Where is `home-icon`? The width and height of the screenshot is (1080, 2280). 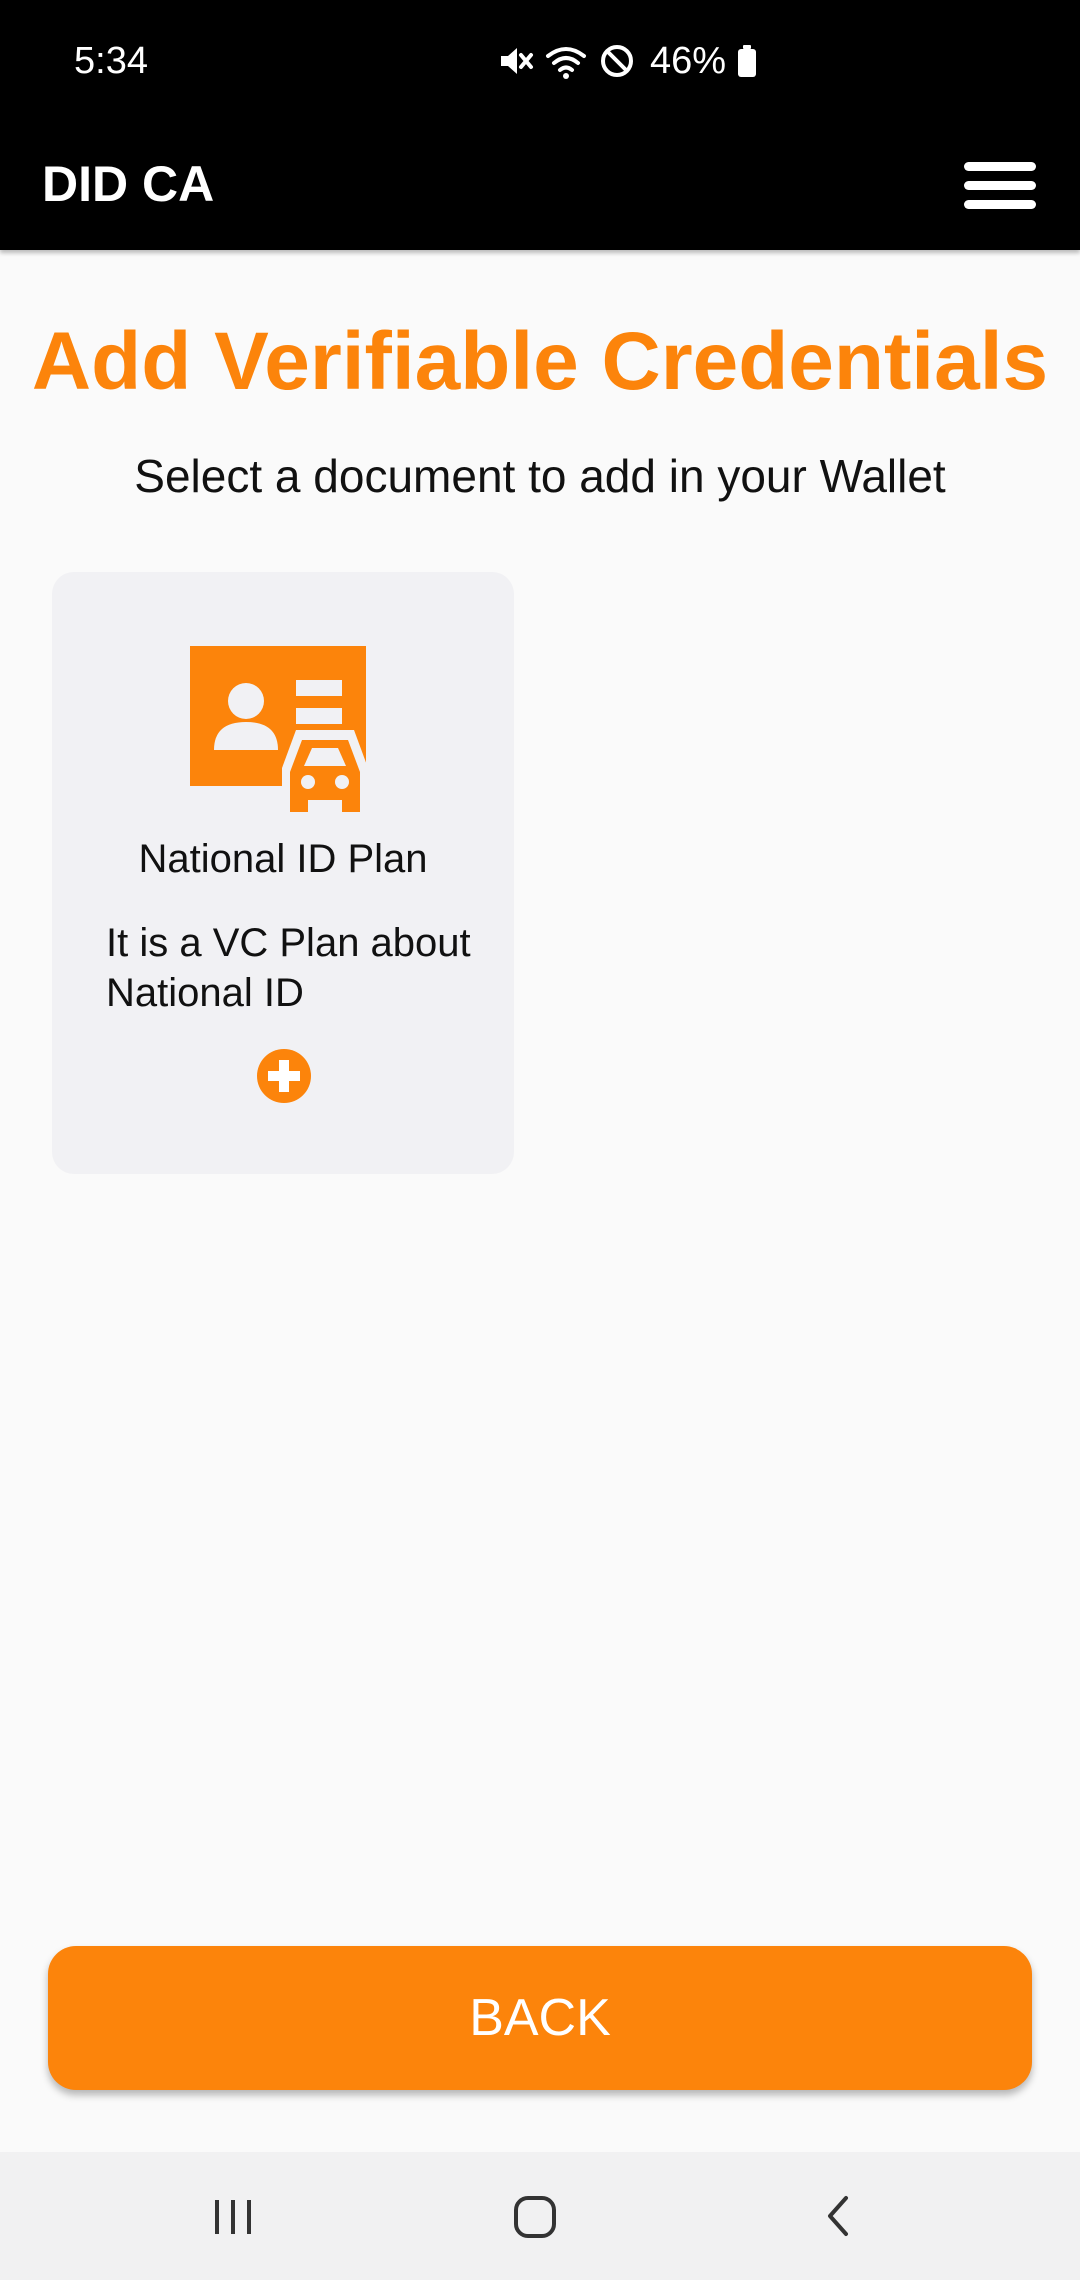 home-icon is located at coordinates (535, 2216).